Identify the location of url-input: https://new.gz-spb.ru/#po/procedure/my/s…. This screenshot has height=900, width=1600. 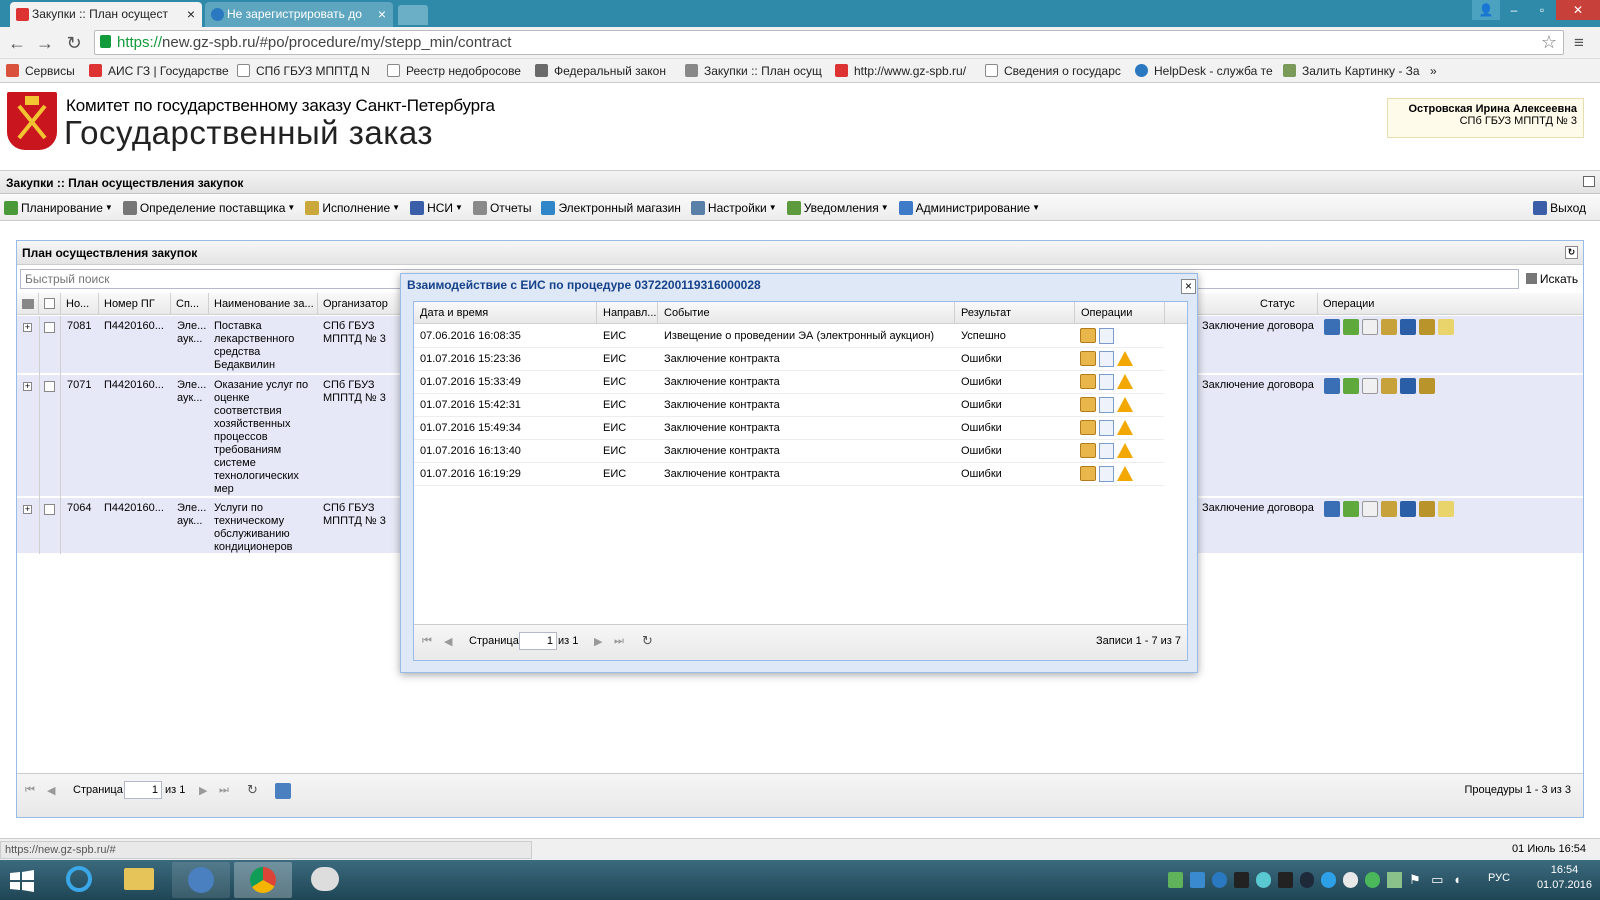
(829, 42).